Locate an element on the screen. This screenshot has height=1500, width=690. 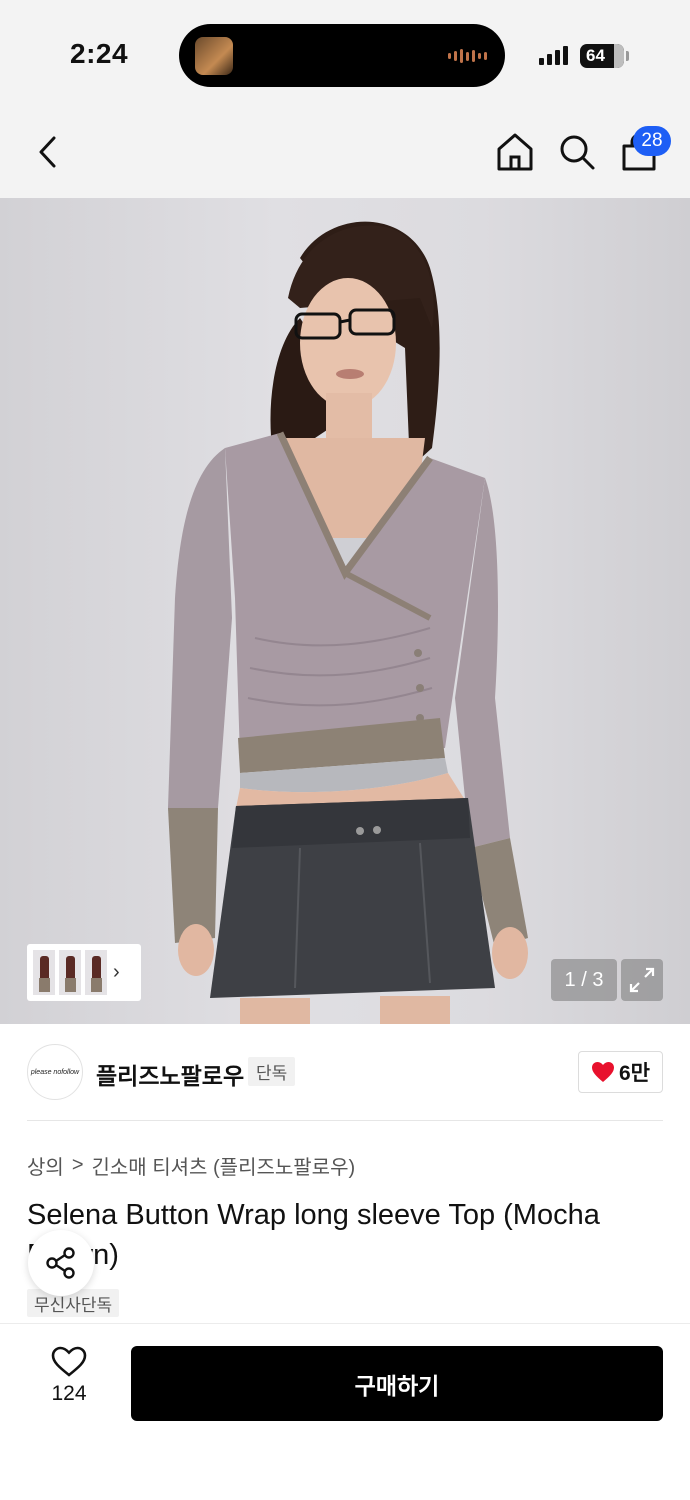
heart-filled-icon is located at coordinates (603, 1072).